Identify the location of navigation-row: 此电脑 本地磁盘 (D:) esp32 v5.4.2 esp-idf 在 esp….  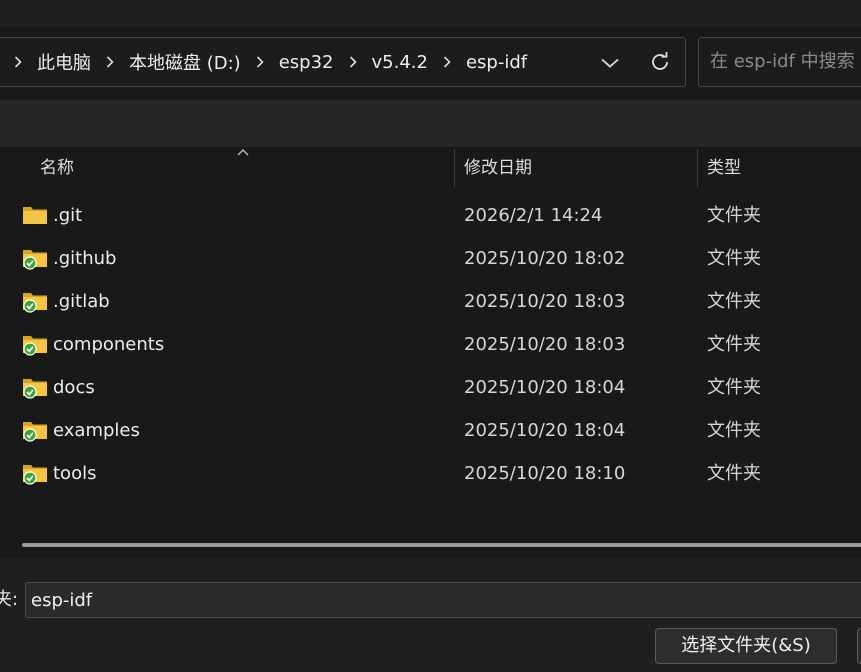
(430, 63).